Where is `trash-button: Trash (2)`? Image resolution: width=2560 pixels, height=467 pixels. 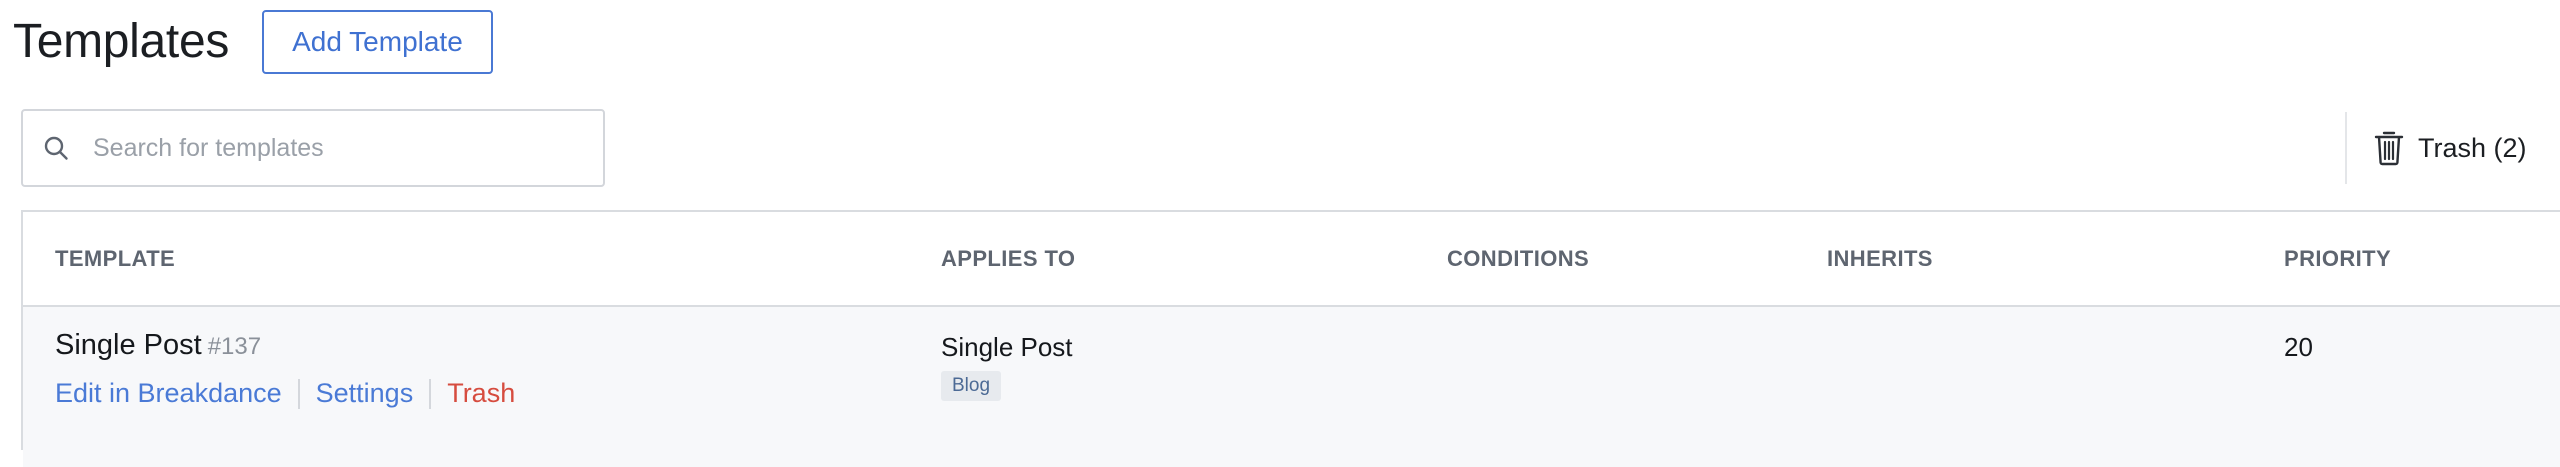
trash-button: Trash (2) is located at coordinates (2450, 148).